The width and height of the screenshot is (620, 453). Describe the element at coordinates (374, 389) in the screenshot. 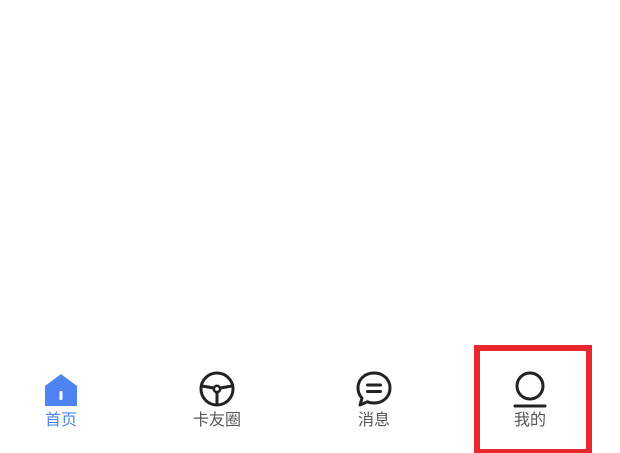

I see `chat-bubble-icon` at that location.